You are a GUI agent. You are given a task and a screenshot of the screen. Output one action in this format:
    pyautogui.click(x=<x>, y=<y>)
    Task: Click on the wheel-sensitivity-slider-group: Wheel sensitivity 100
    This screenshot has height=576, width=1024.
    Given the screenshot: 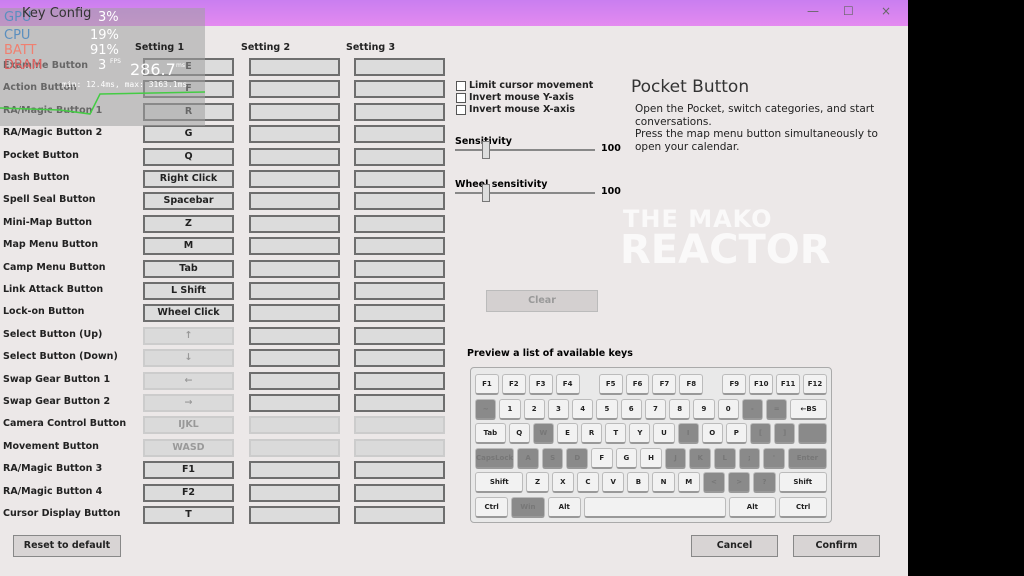 What is the action you would take?
    pyautogui.click(x=538, y=187)
    